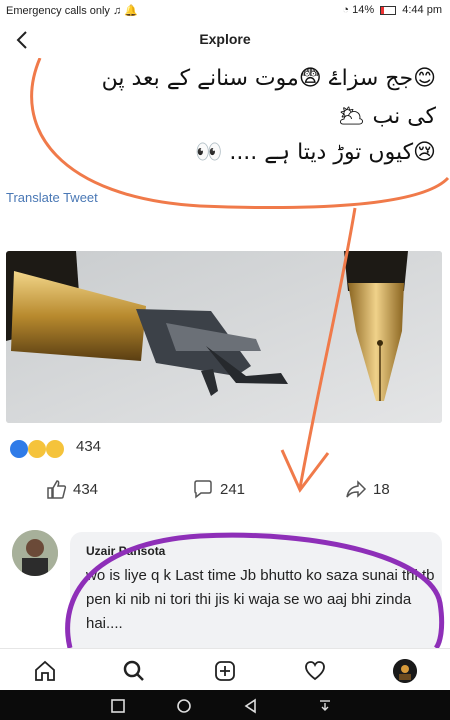 This screenshot has width=450, height=720. I want to click on like-count: 434, so click(86, 489).